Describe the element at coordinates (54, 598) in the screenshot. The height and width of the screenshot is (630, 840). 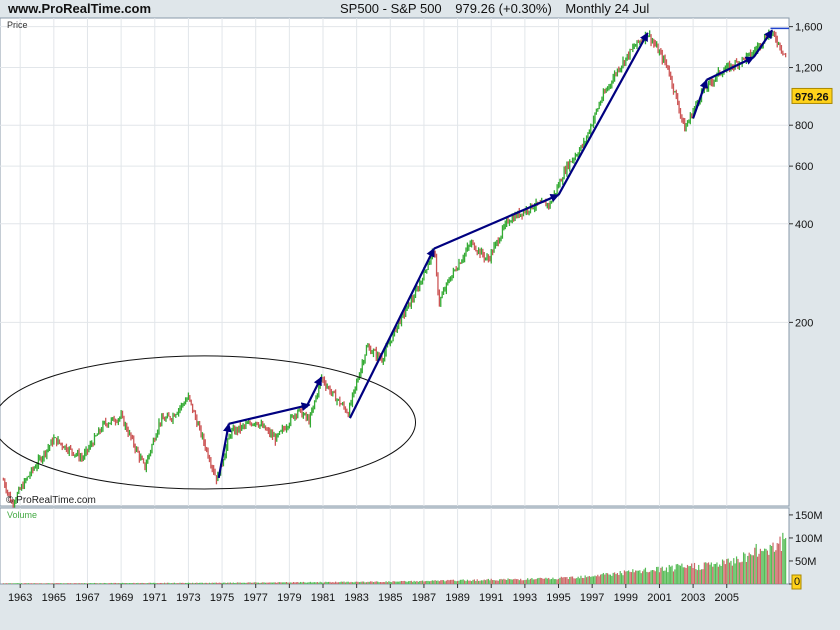
I see `x-tick-label: 1965` at that location.